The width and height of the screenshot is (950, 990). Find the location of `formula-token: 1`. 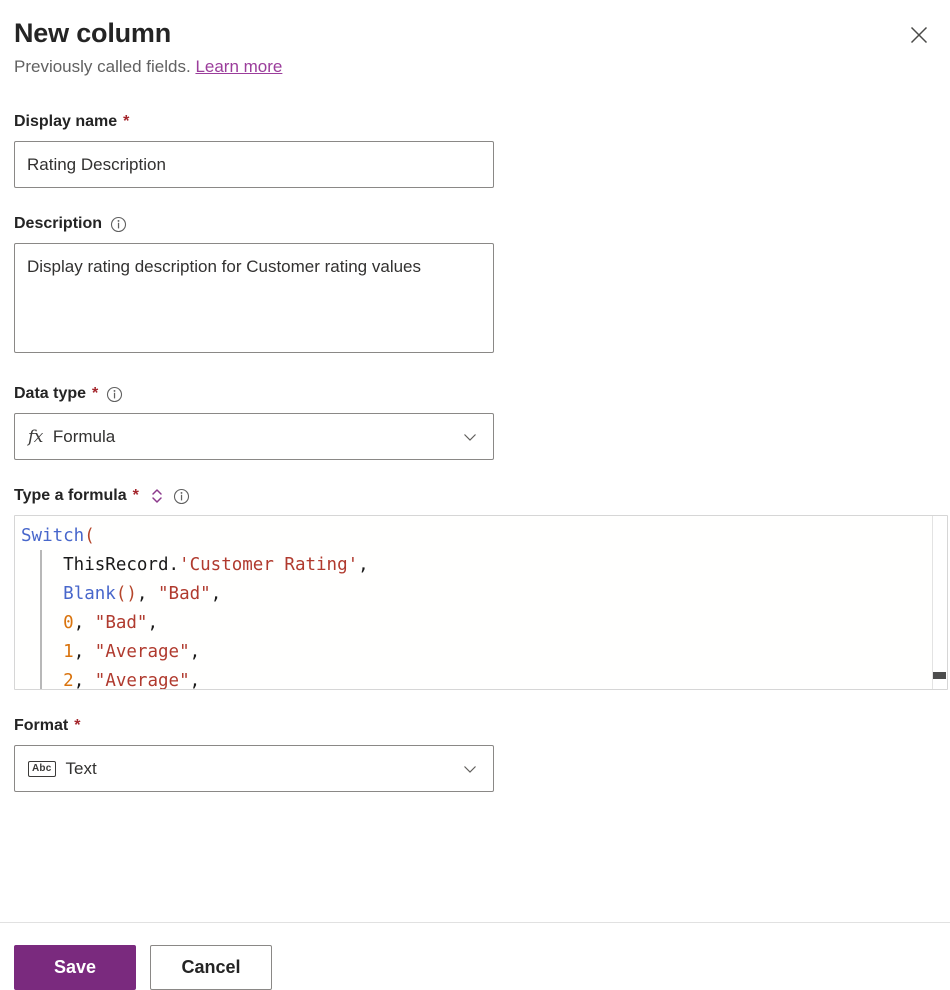

formula-token: 1 is located at coordinates (68, 652).